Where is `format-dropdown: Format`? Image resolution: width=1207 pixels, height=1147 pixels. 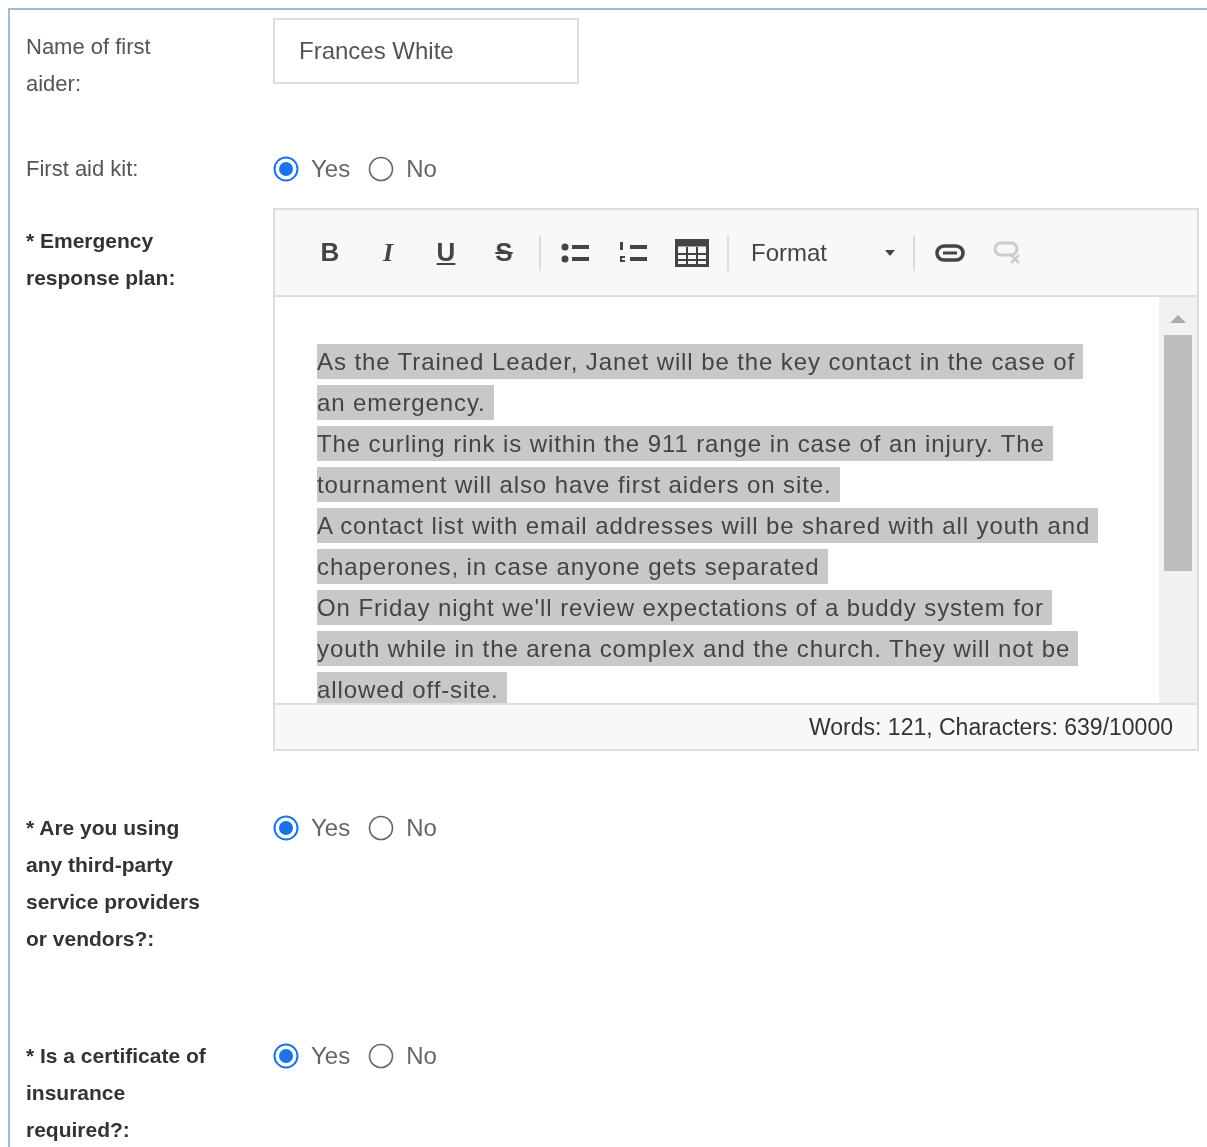 format-dropdown: Format is located at coordinates (821, 252).